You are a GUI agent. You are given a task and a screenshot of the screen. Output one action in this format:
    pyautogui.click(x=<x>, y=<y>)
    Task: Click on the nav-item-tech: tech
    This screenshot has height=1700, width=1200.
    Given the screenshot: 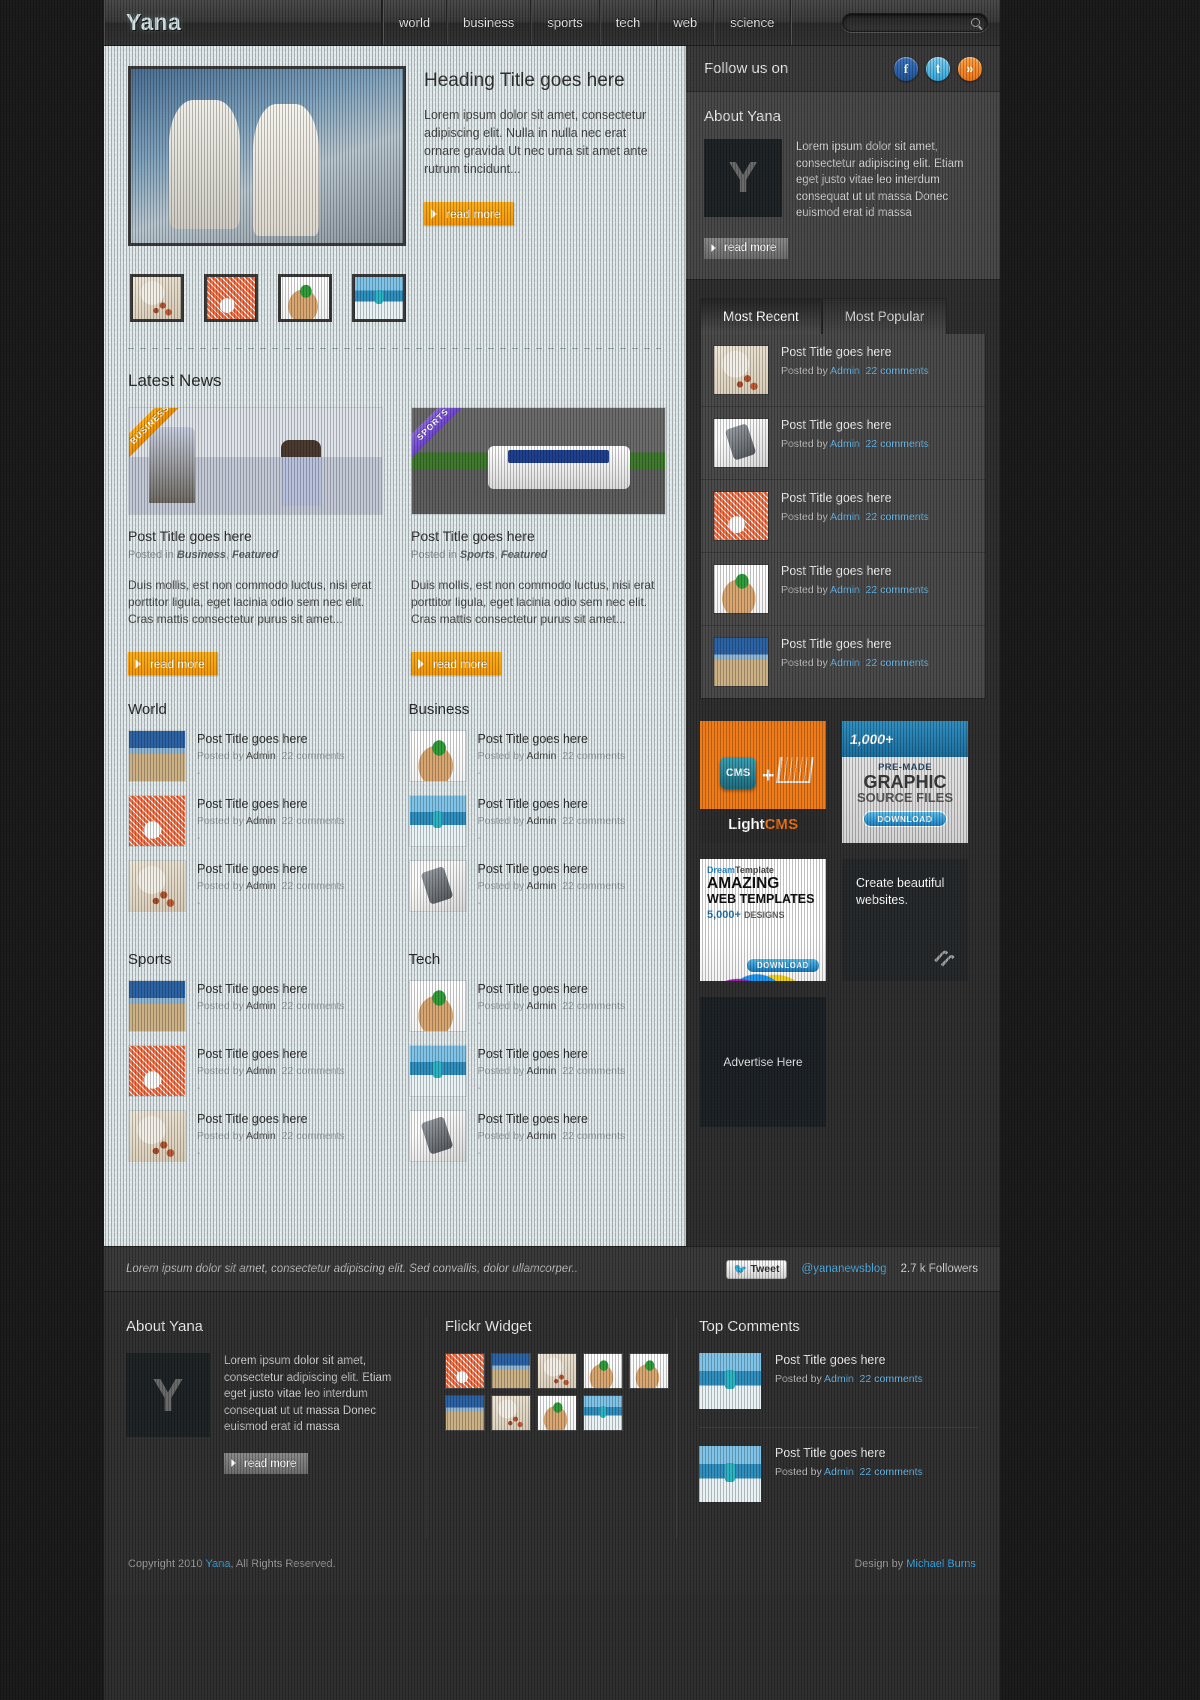 What is the action you would take?
    pyautogui.click(x=627, y=22)
    